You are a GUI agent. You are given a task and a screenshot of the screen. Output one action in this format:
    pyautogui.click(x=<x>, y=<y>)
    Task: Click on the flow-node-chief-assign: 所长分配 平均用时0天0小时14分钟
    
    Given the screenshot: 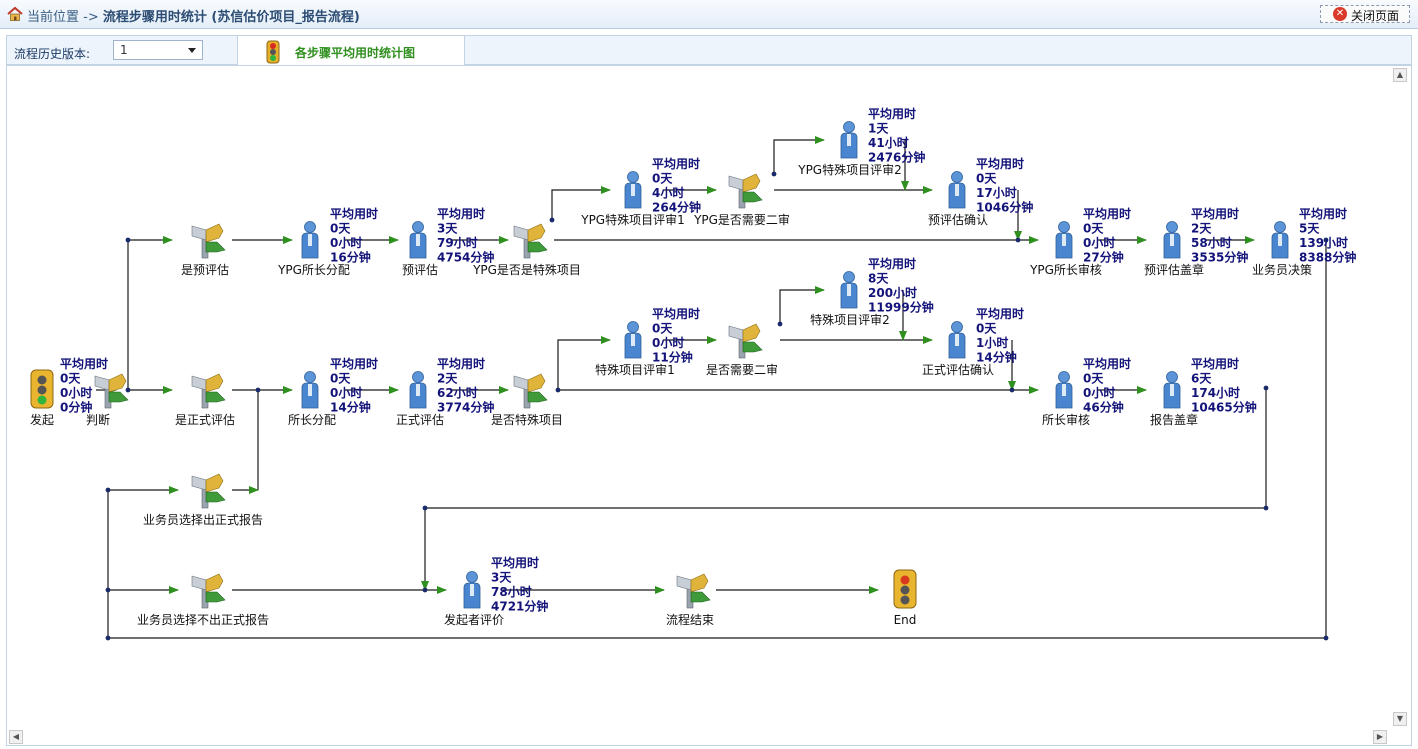 What is the action you would take?
    pyautogui.click(x=333, y=391)
    